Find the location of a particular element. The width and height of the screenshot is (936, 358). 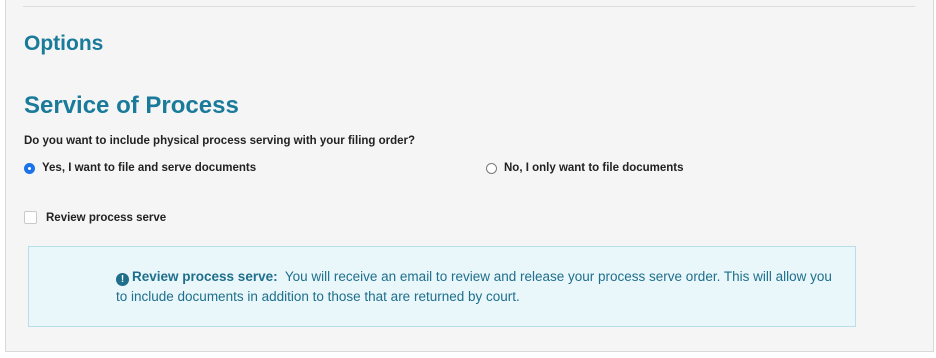

review-process-serve-label: Review process serve is located at coordinates (106, 217).